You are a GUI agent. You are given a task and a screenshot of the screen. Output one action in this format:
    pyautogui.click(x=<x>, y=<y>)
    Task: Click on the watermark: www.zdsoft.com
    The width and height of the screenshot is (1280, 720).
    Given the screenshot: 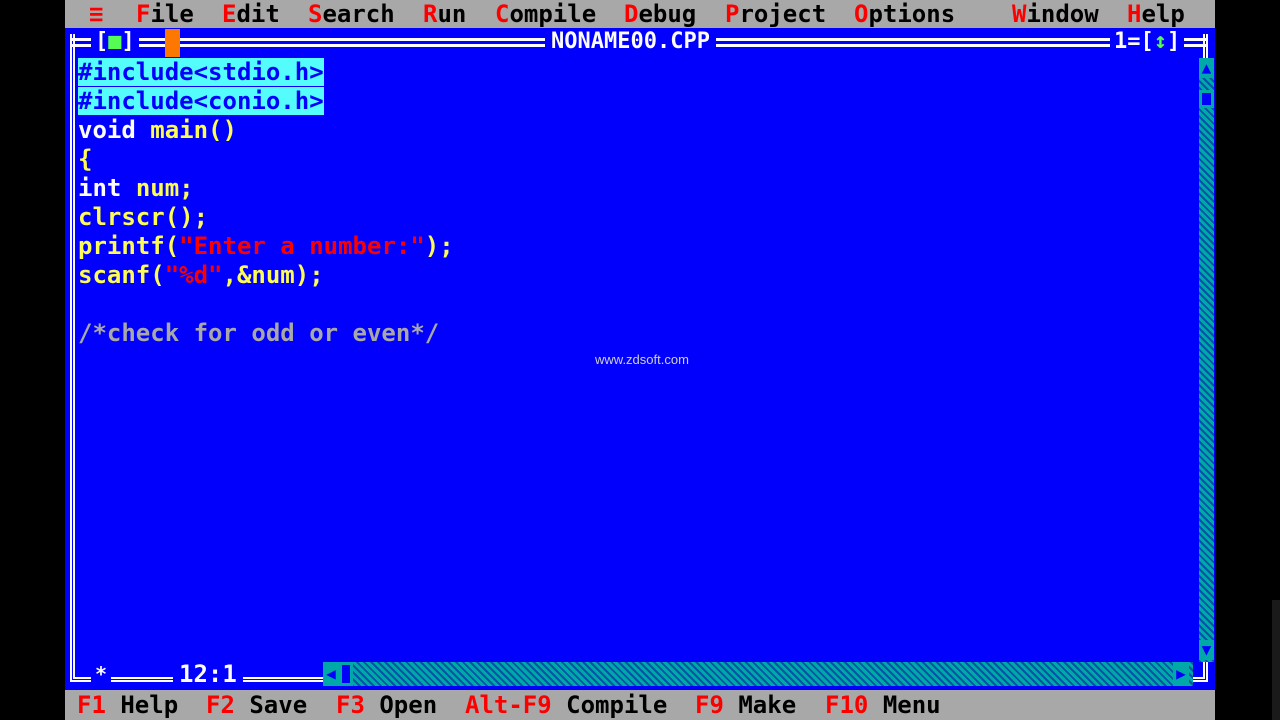 What is the action you would take?
    pyautogui.click(x=642, y=359)
    